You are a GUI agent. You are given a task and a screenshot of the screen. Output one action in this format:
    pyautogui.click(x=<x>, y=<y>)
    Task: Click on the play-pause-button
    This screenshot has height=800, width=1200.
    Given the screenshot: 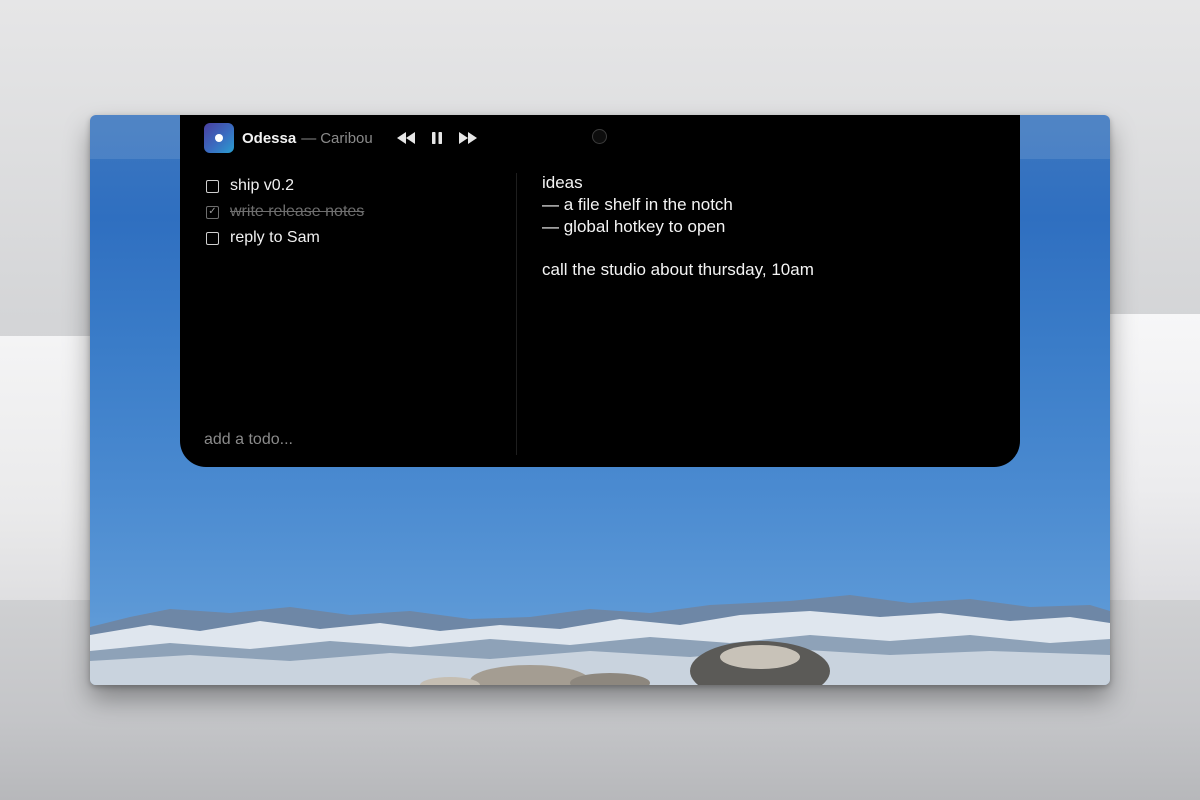 What is the action you would take?
    pyautogui.click(x=437, y=138)
    